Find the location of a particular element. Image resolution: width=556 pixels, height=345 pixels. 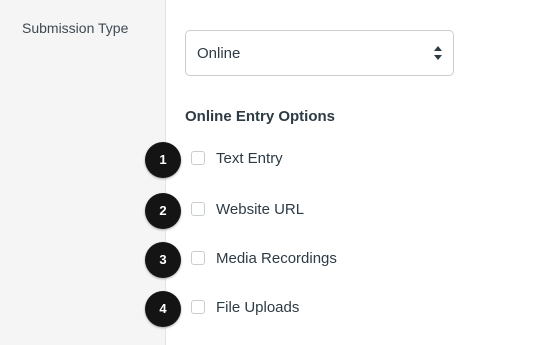

option-website-url: 2 Website URL is located at coordinates (305, 211).